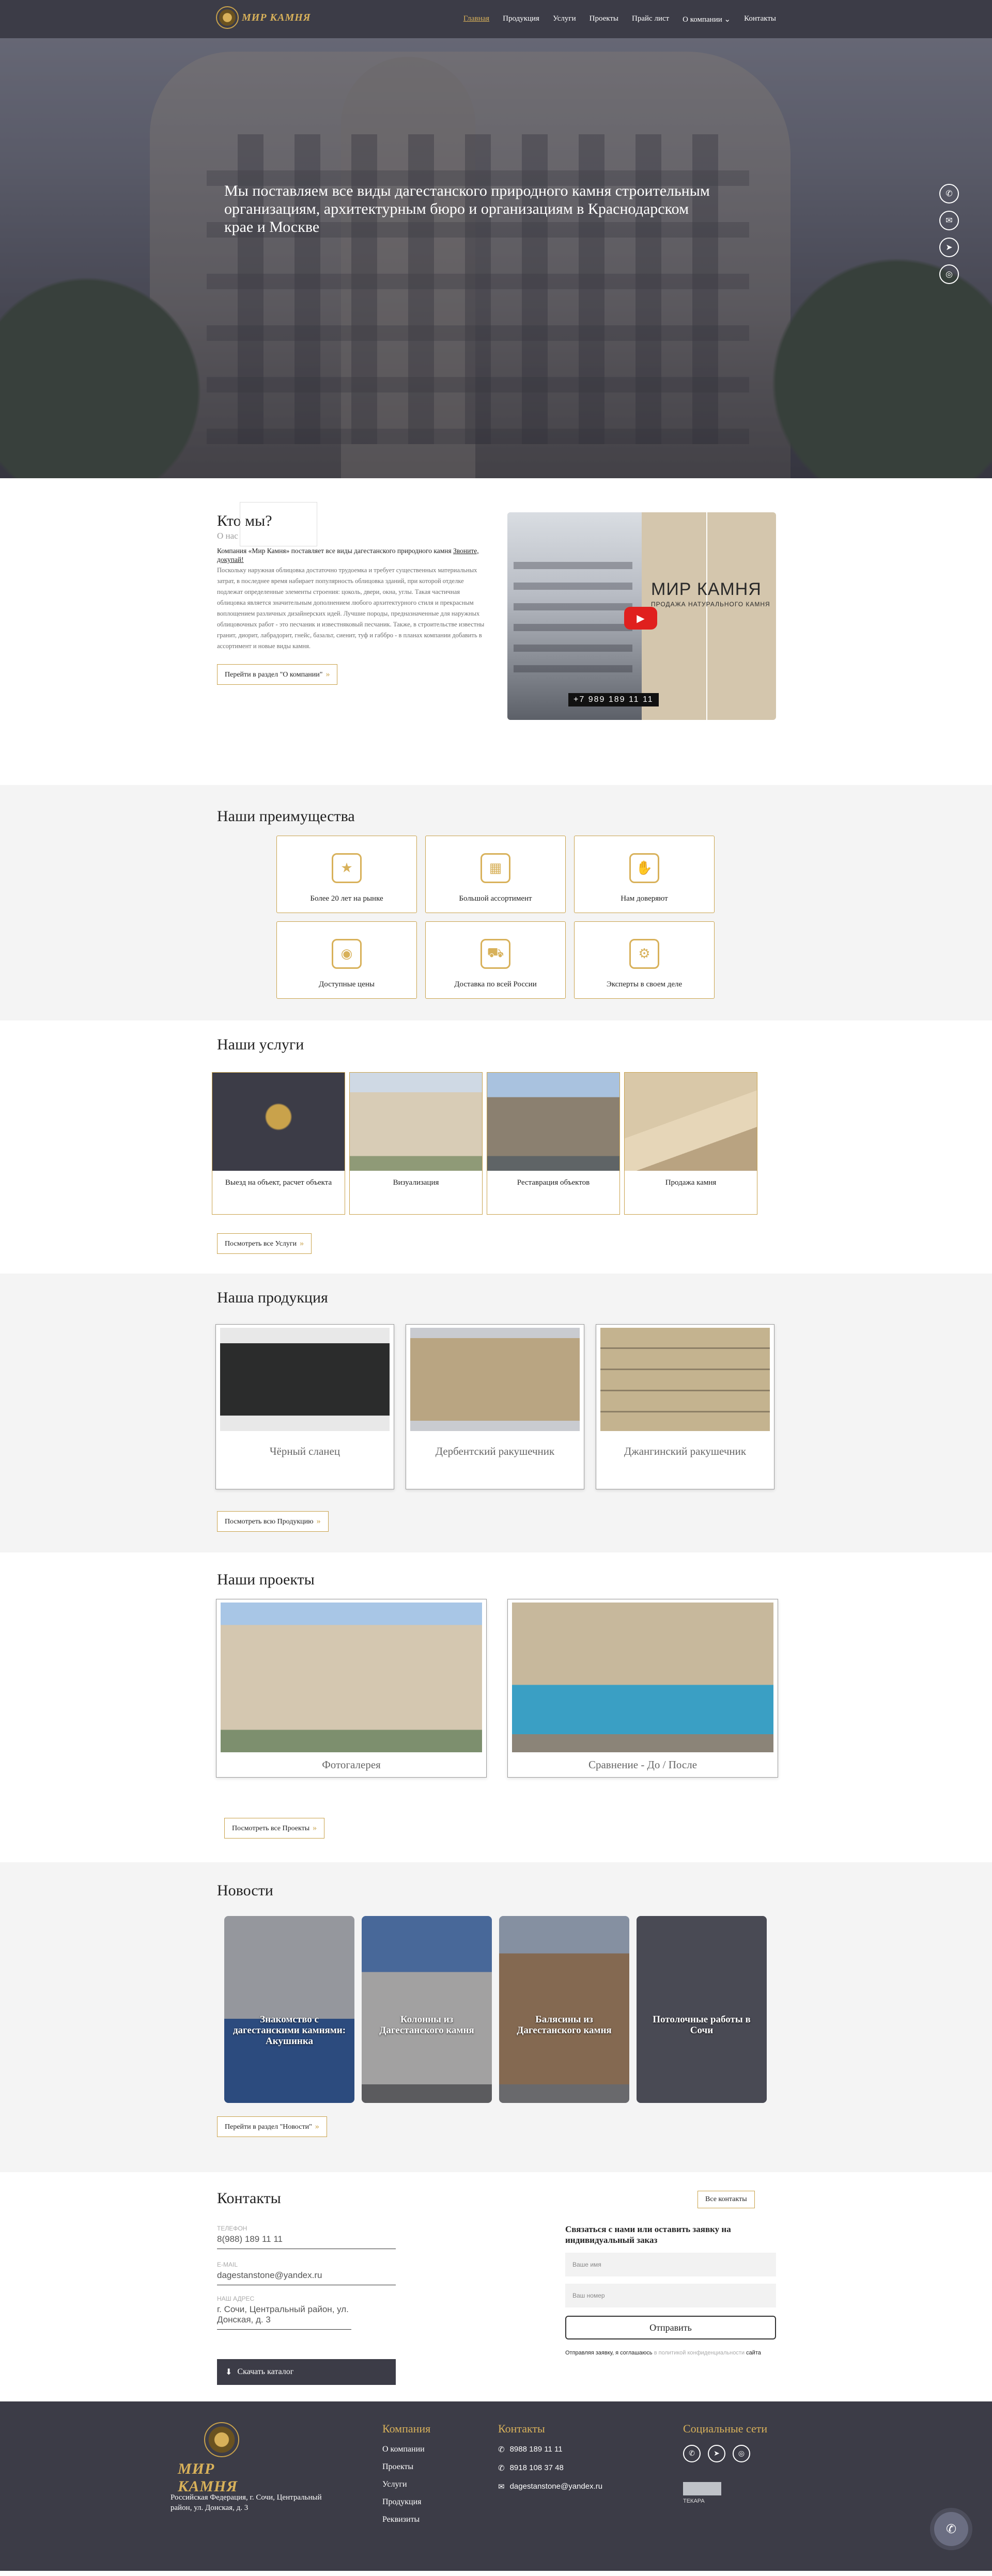  Describe the element at coordinates (416, 1143) in the screenshot. I see `service-card: Визуализация` at that location.